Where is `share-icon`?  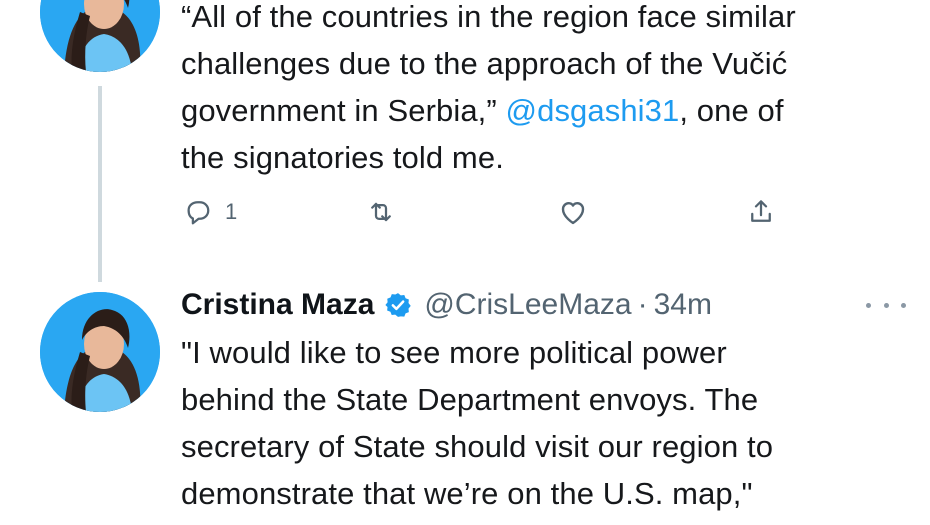 share-icon is located at coordinates (761, 211).